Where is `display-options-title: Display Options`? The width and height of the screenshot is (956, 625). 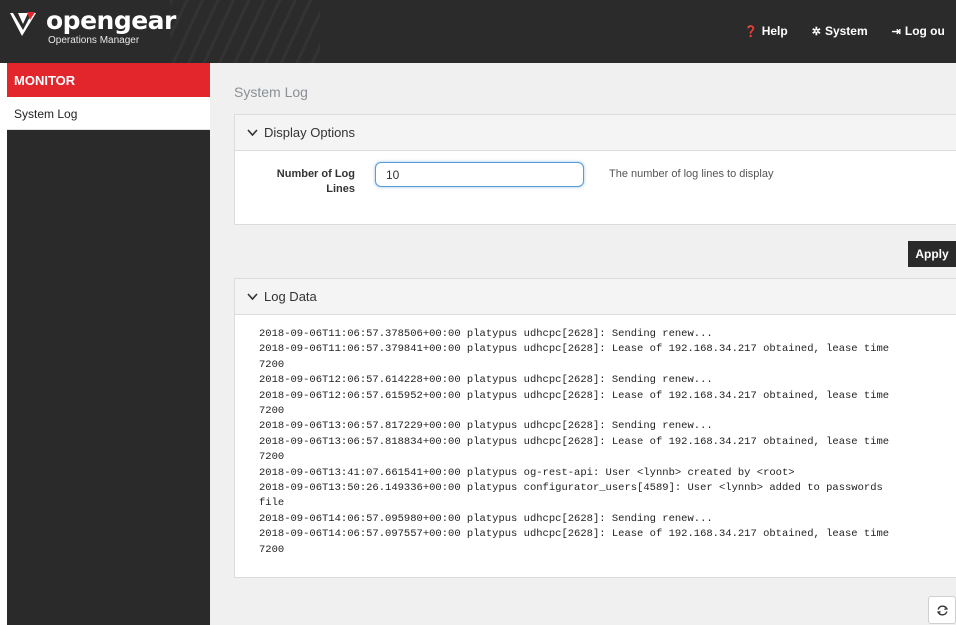
display-options-title: Display Options is located at coordinates (310, 132).